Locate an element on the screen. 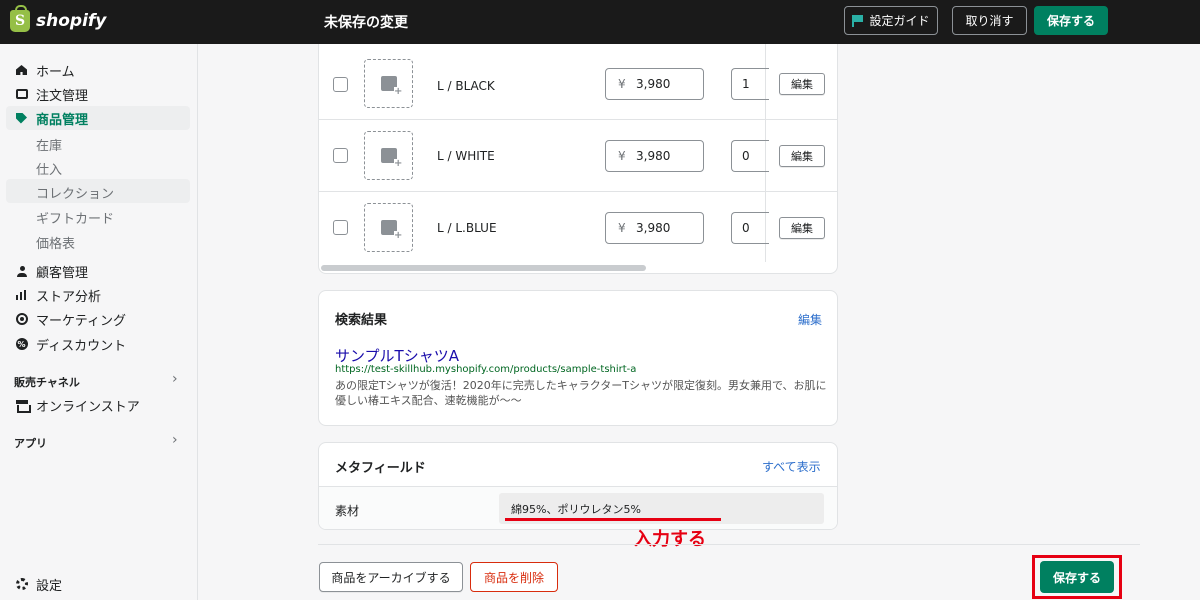  flag-icon is located at coordinates (858, 20).